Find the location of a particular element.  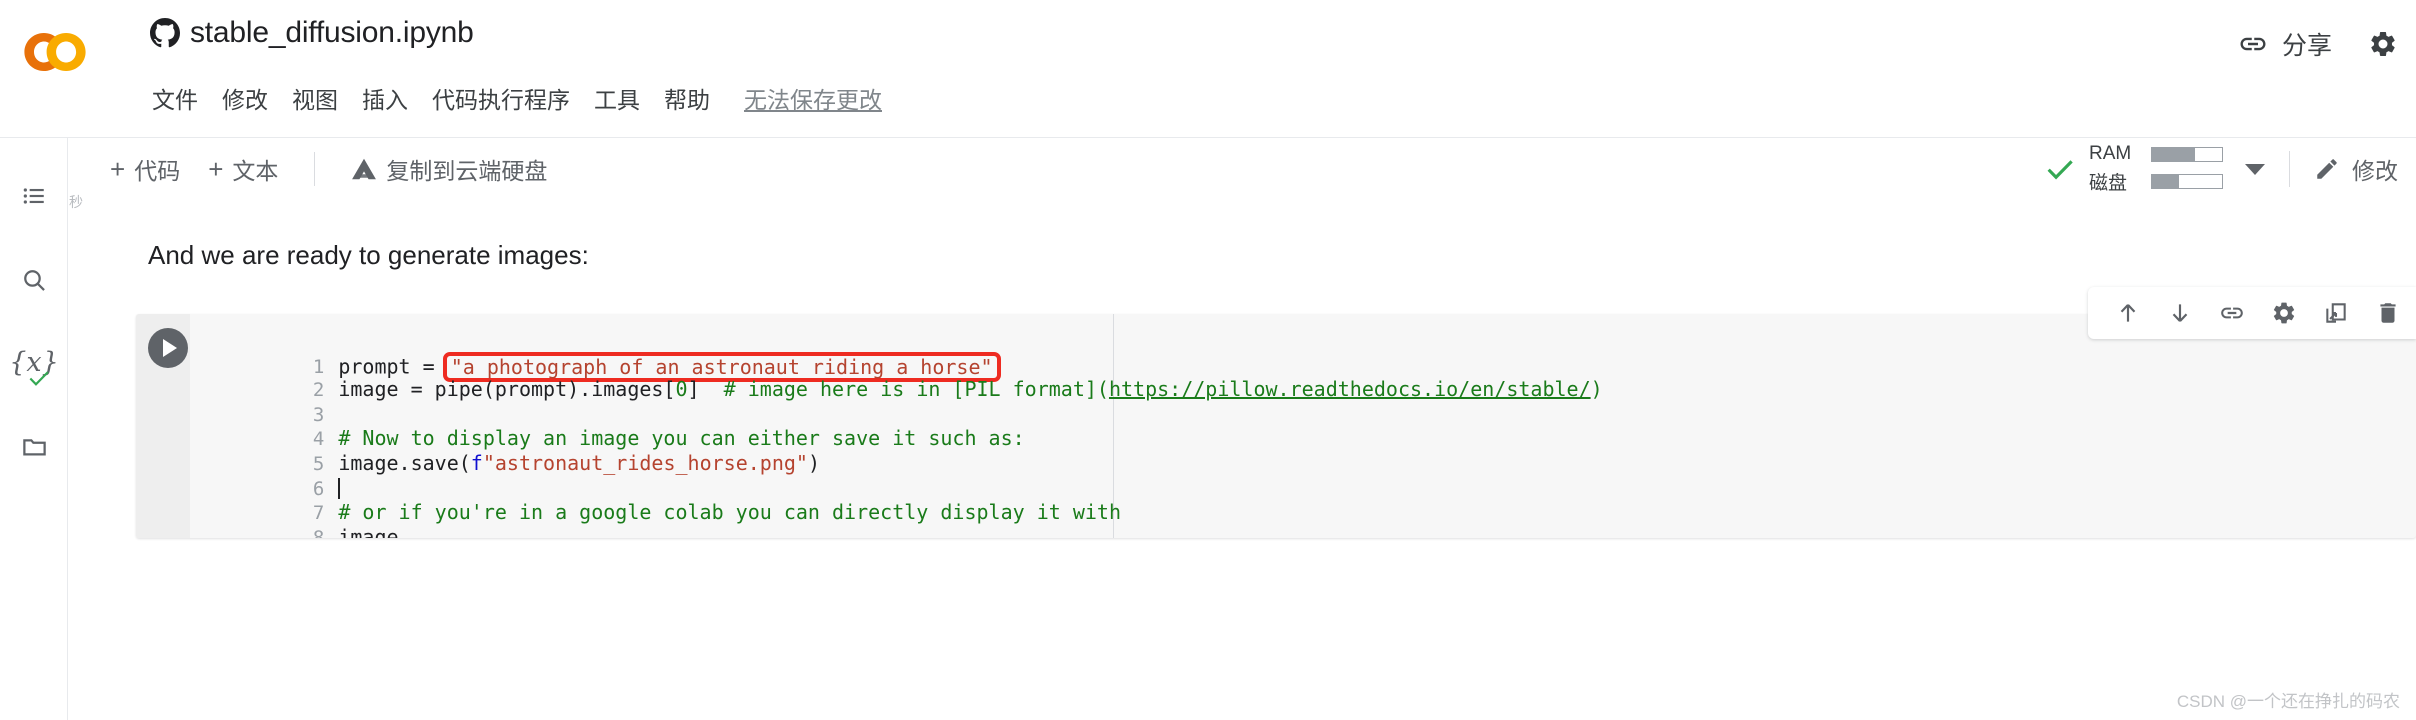

cell-action-toolbar is located at coordinates (2252, 313).